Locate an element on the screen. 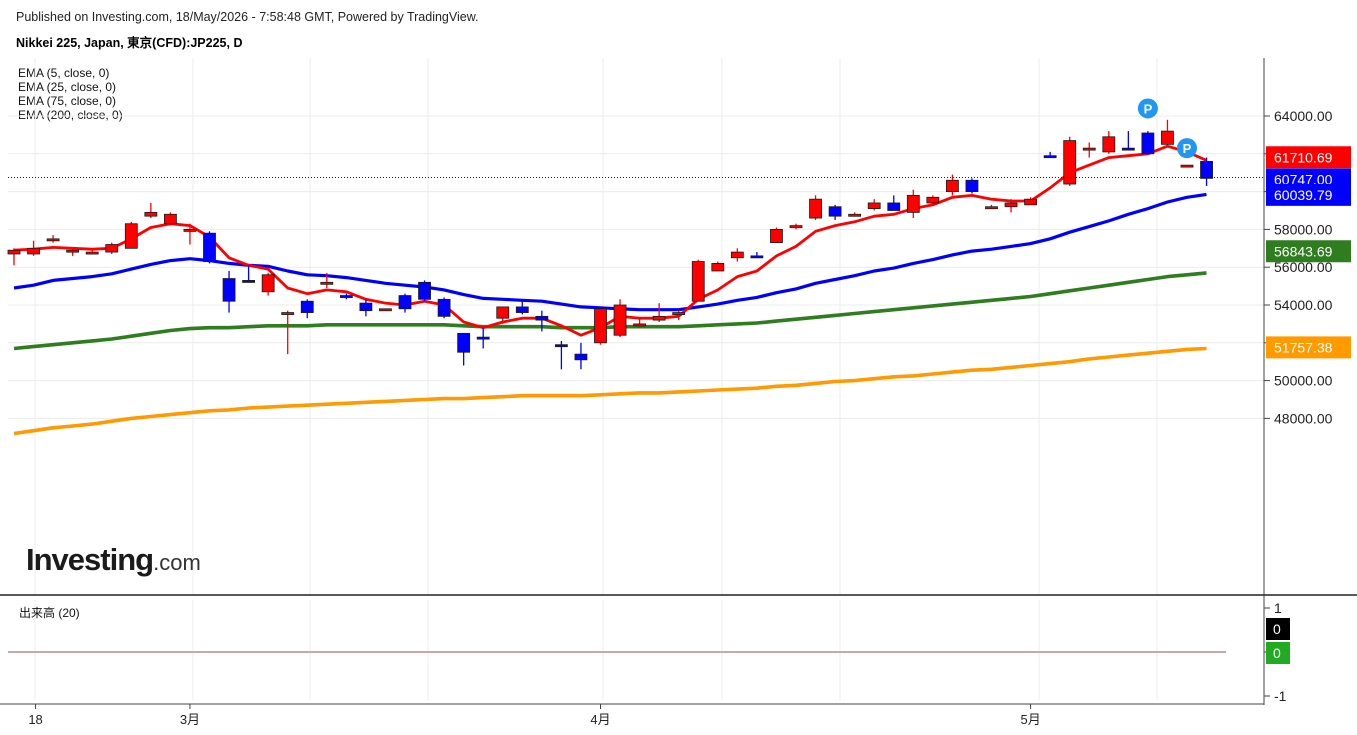 The width and height of the screenshot is (1357, 735). y-tick-label: 64000.00 is located at coordinates (1303, 116).